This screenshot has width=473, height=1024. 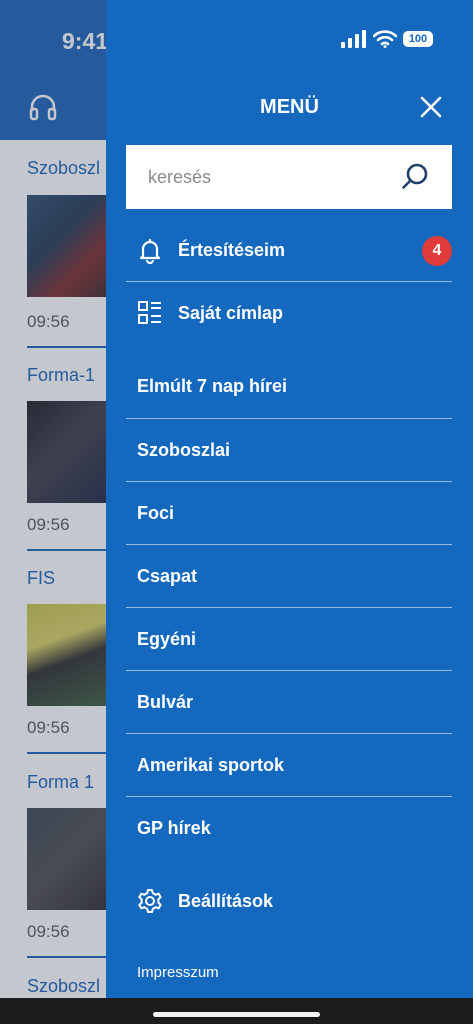 I want to click on menu-item-label: Elmúlt 7 nap hírei, so click(x=212, y=385).